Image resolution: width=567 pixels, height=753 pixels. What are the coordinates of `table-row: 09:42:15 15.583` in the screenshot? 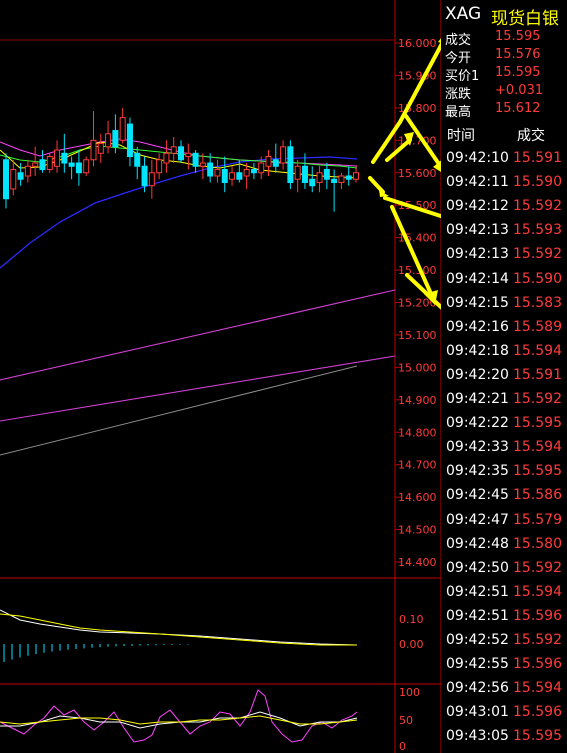 It's located at (504, 303).